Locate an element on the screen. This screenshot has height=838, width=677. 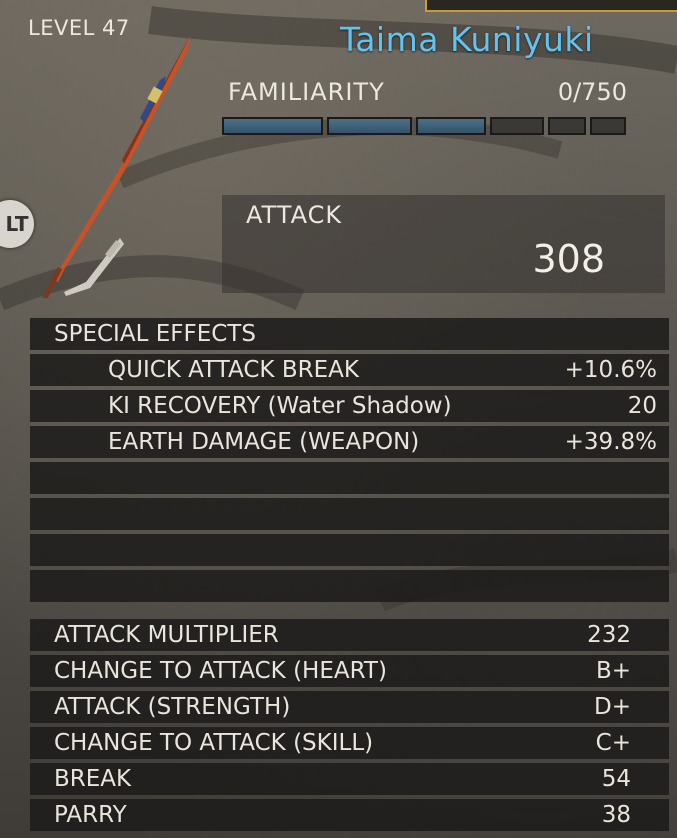
stat-label: PARRY is located at coordinates (90, 815).